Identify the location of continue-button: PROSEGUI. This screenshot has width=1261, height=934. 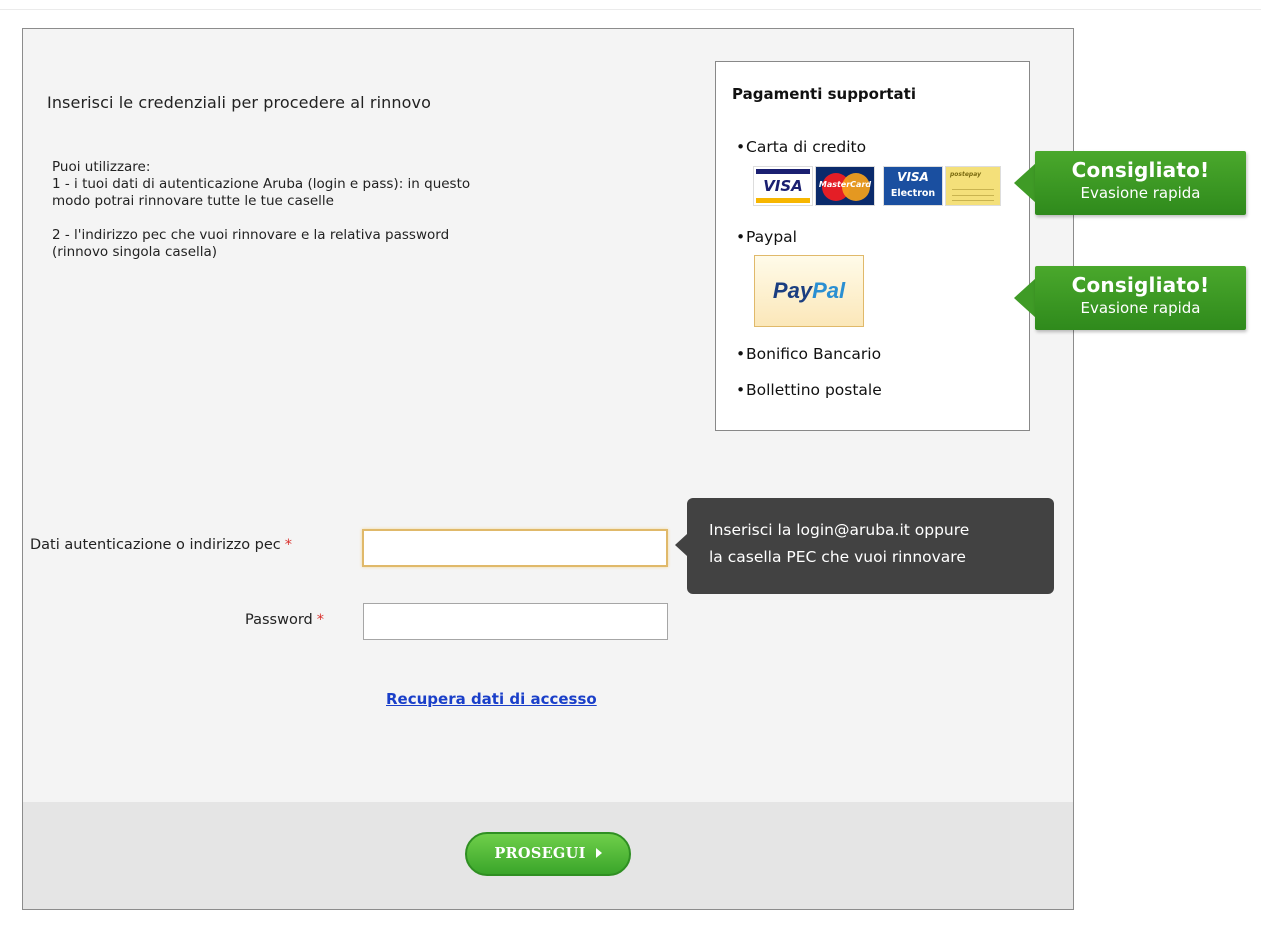
(548, 854).